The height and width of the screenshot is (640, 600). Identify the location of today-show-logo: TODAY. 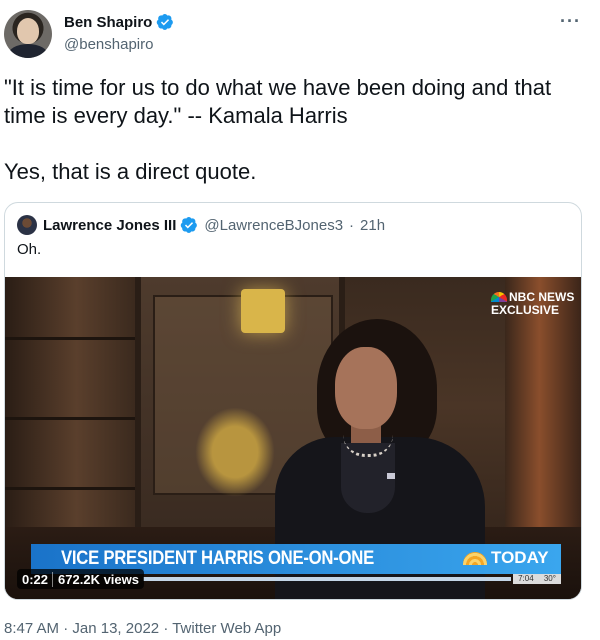
(506, 558).